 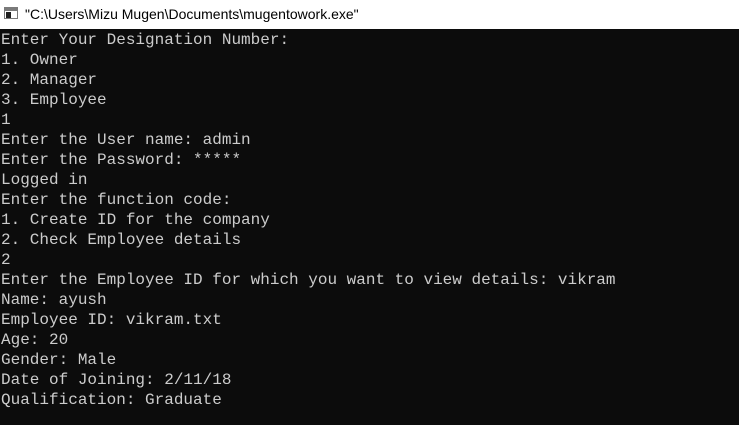 I want to click on console-line: Date of Joining: 2/11/18, so click(x=116, y=380).